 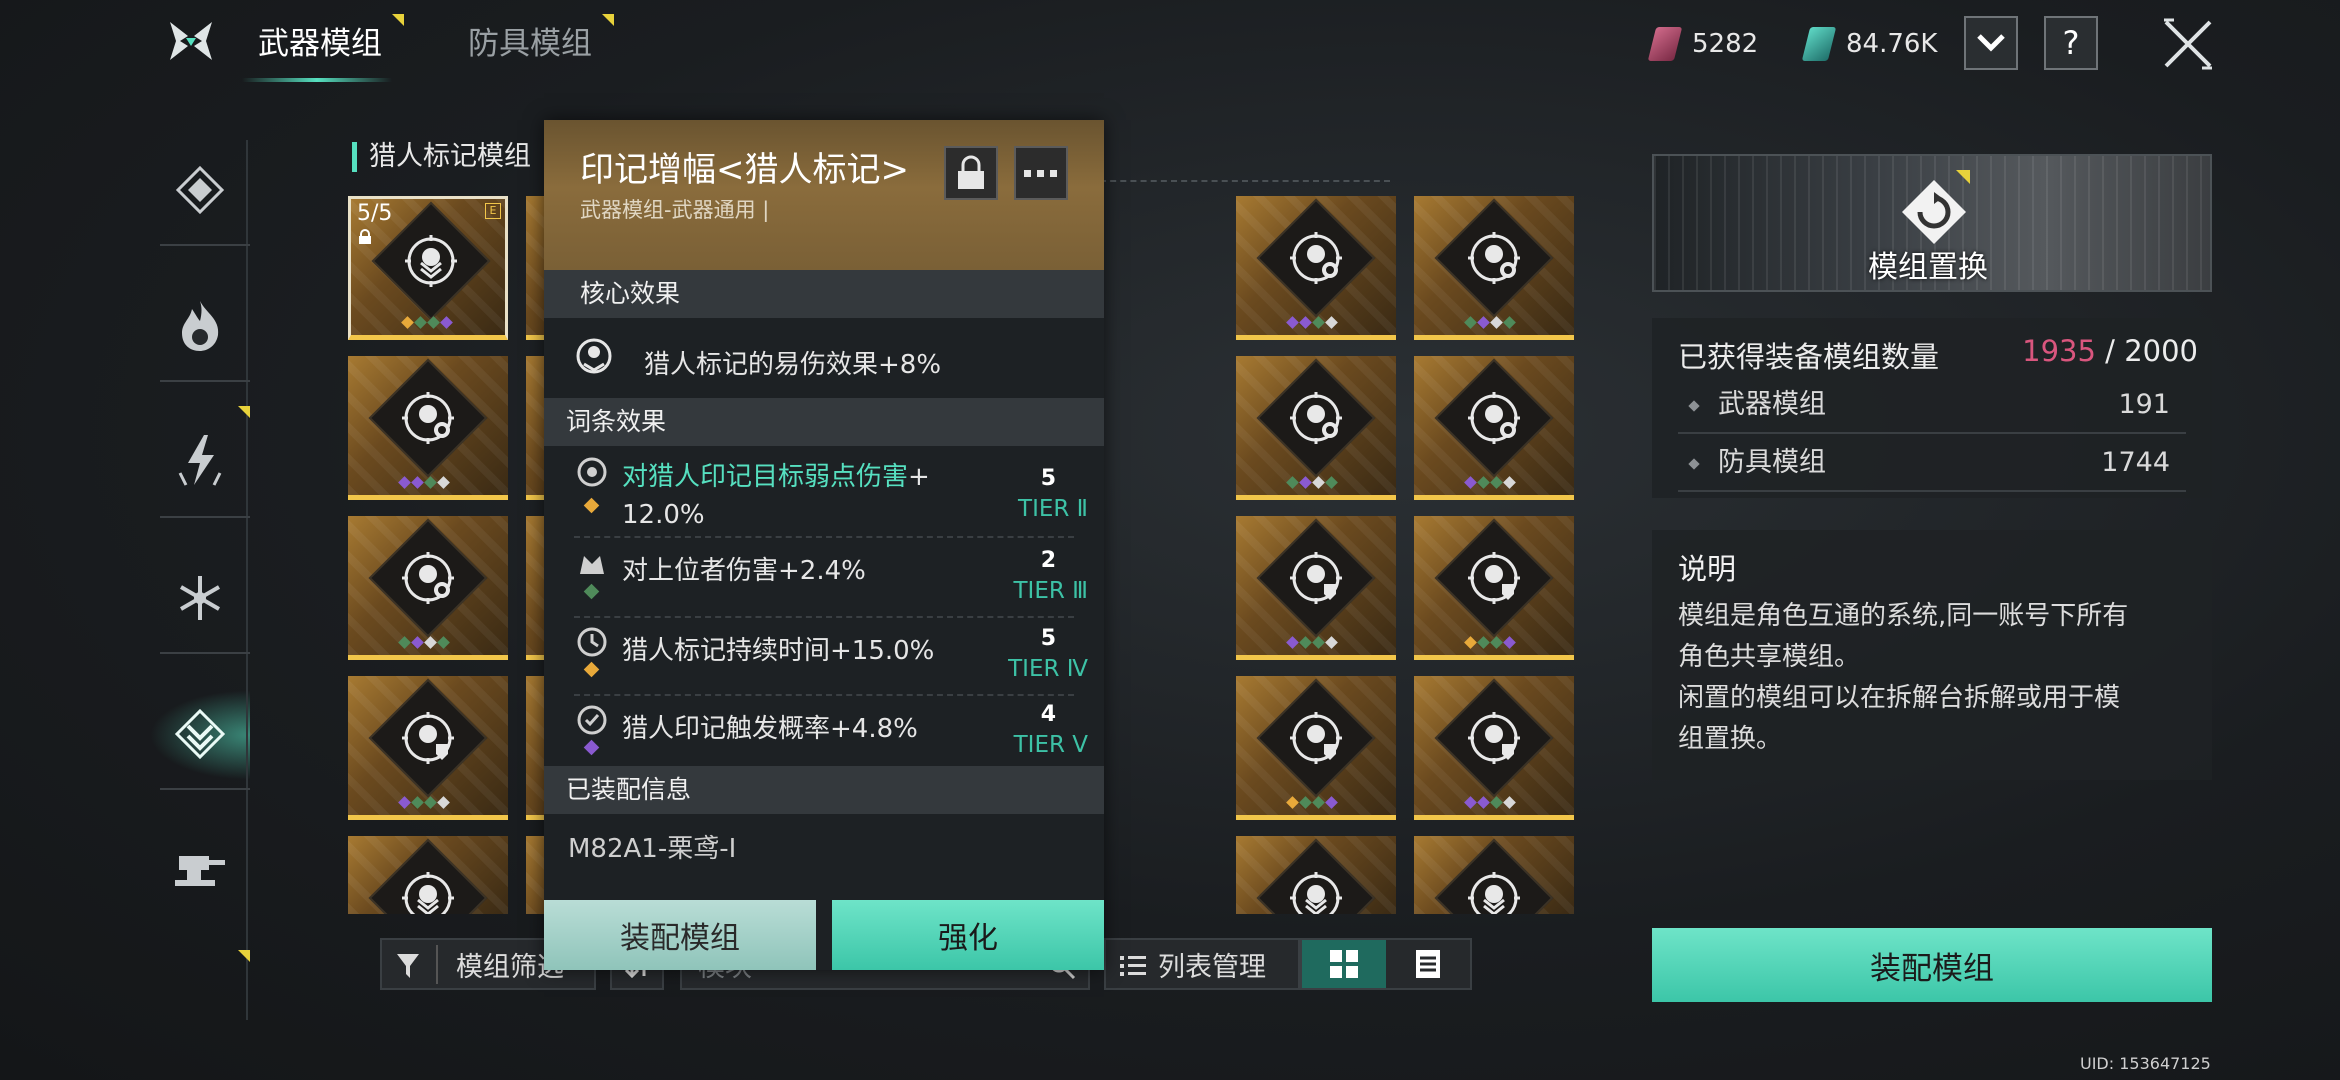 I want to click on snowflake-icon, so click(x=200, y=598).